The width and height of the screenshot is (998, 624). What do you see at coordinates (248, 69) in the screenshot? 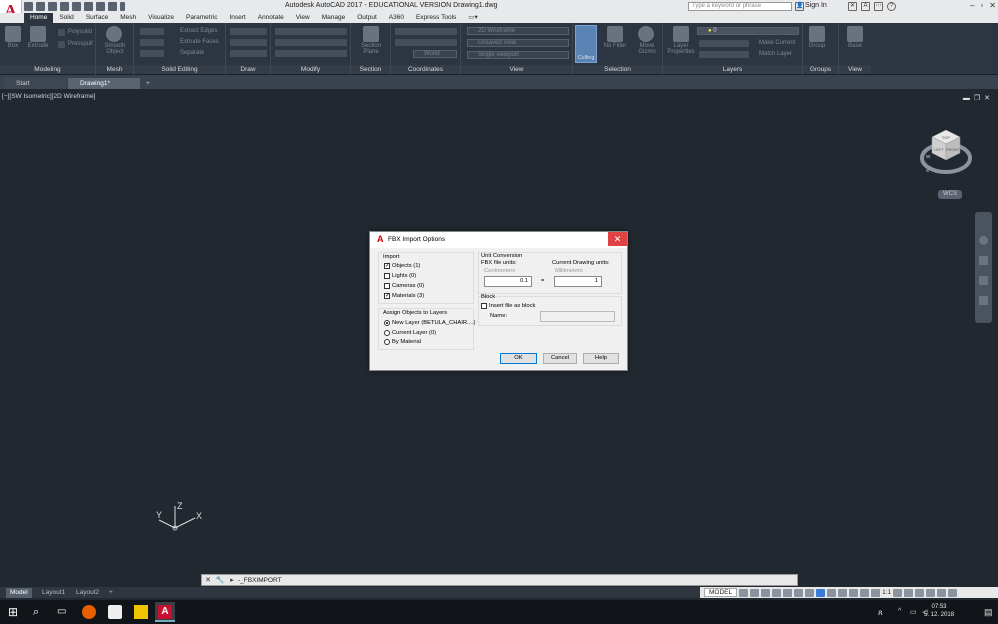
I see `panel-label-draw: Draw` at bounding box center [248, 69].